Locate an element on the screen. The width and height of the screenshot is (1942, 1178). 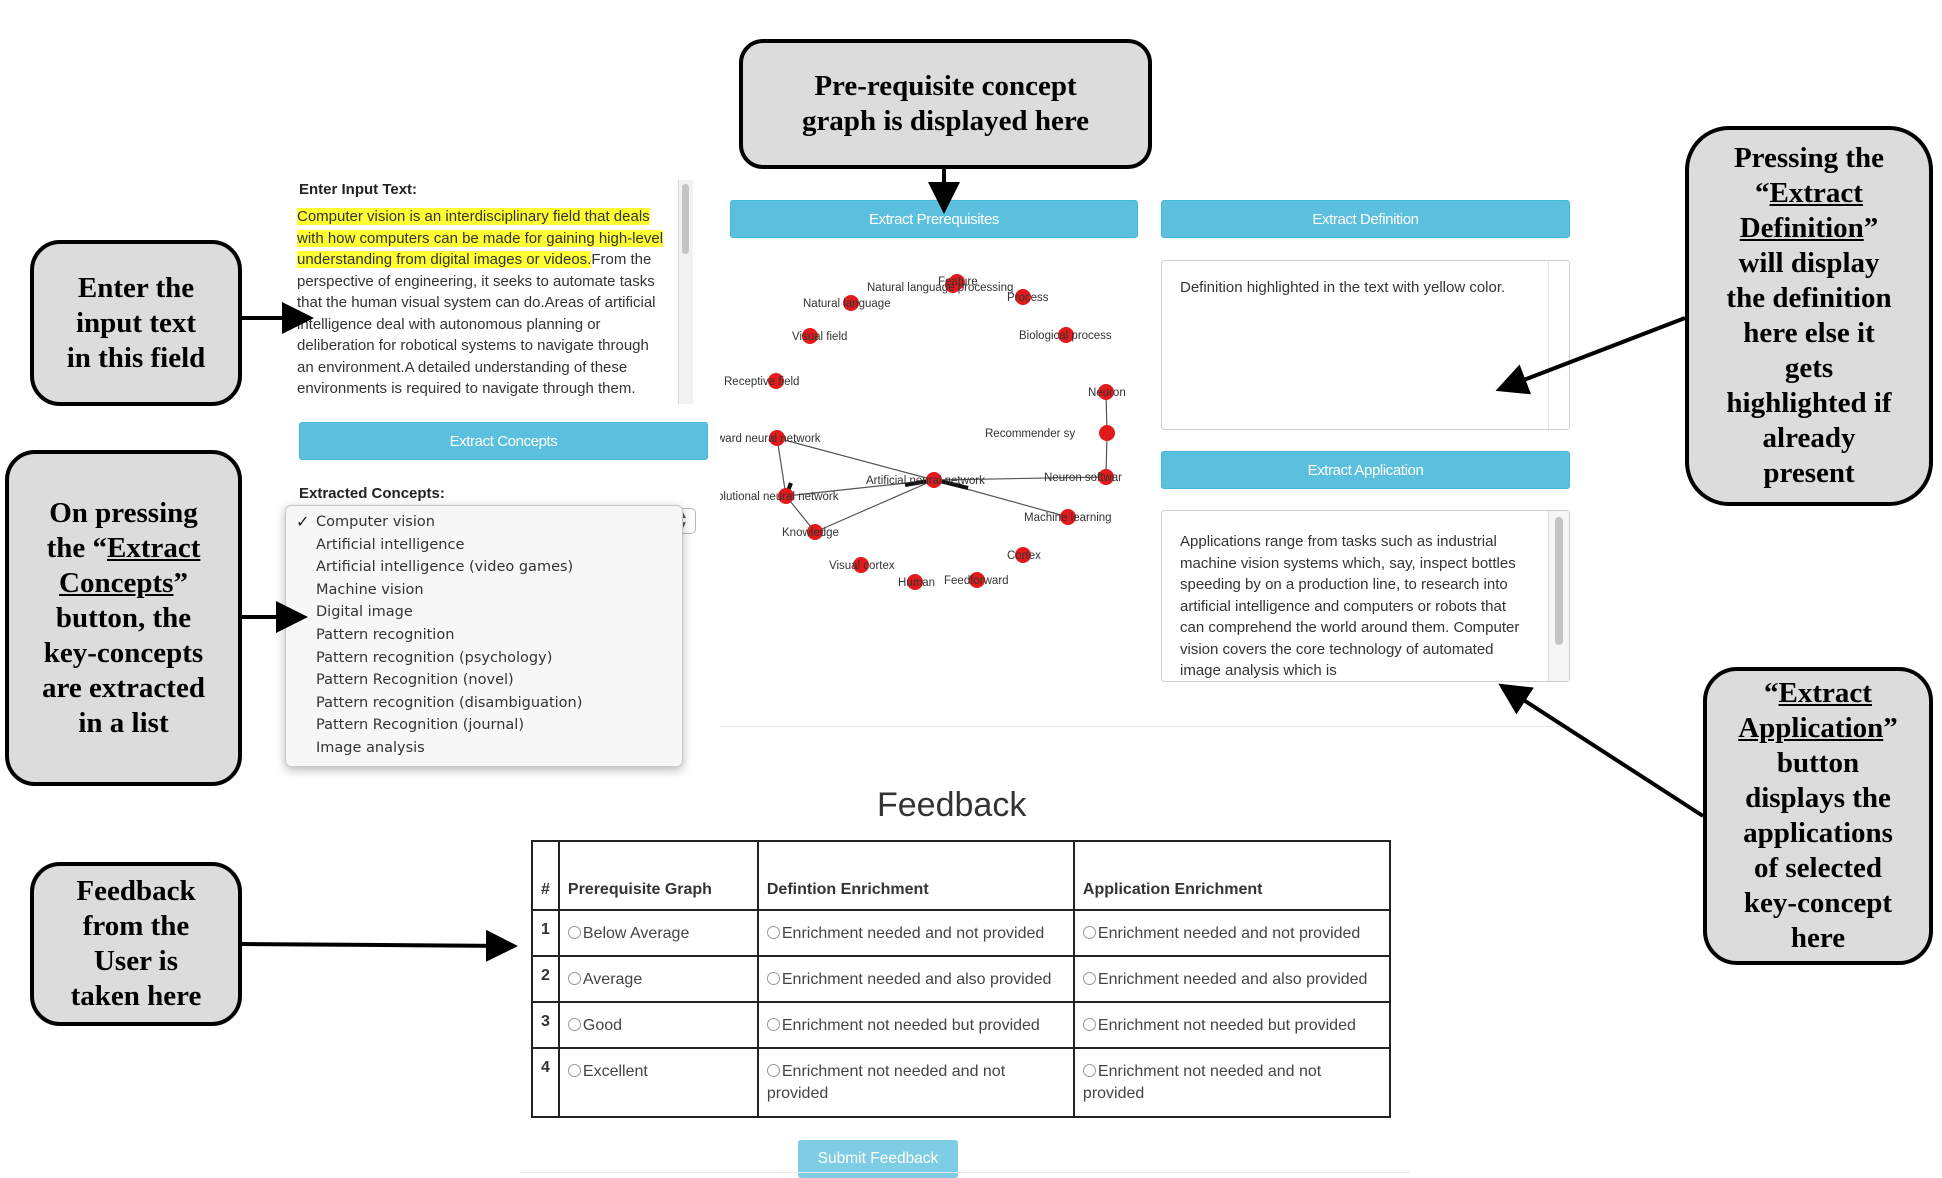
arrow-to-definition is located at coordinates (1590, 355).